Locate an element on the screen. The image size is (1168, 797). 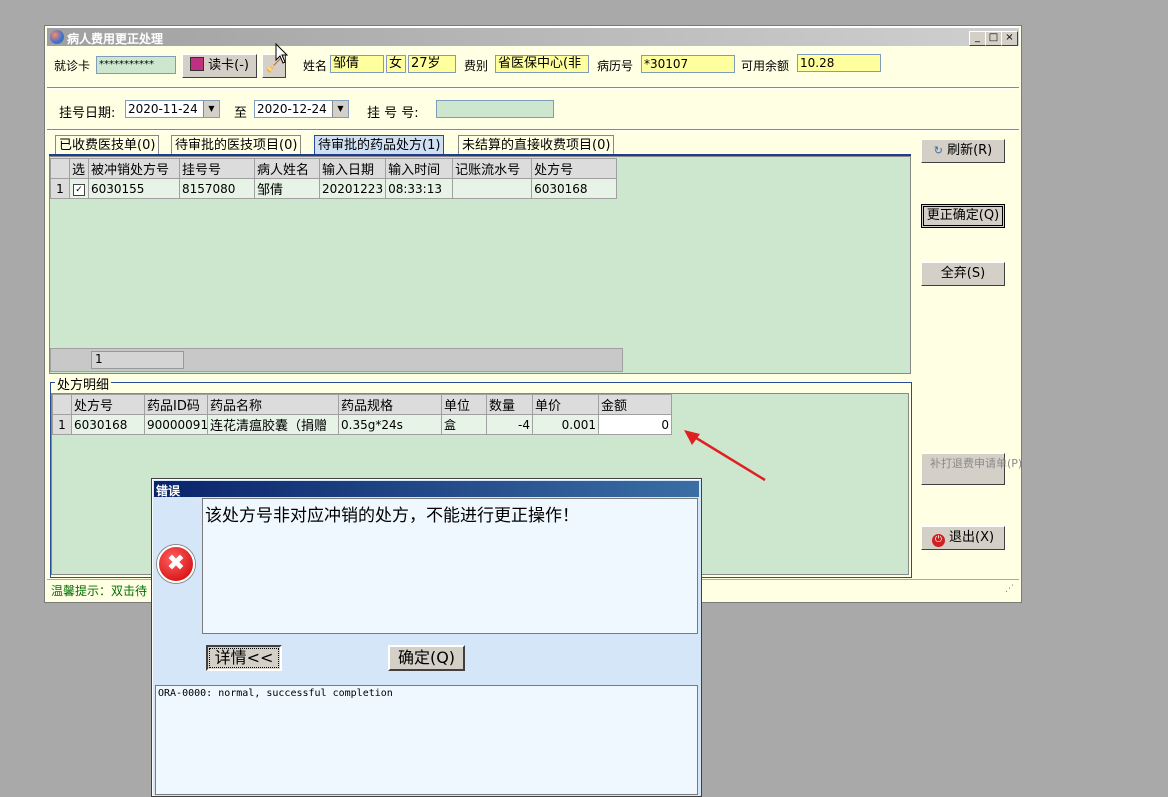
tab-pending-tech: 待审批的医技项目(0) is located at coordinates (236, 145).